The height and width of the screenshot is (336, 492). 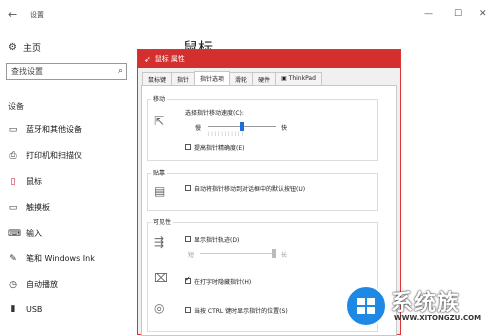 I want to click on sidebar-home: ⚙ 主页, so click(x=24, y=47).